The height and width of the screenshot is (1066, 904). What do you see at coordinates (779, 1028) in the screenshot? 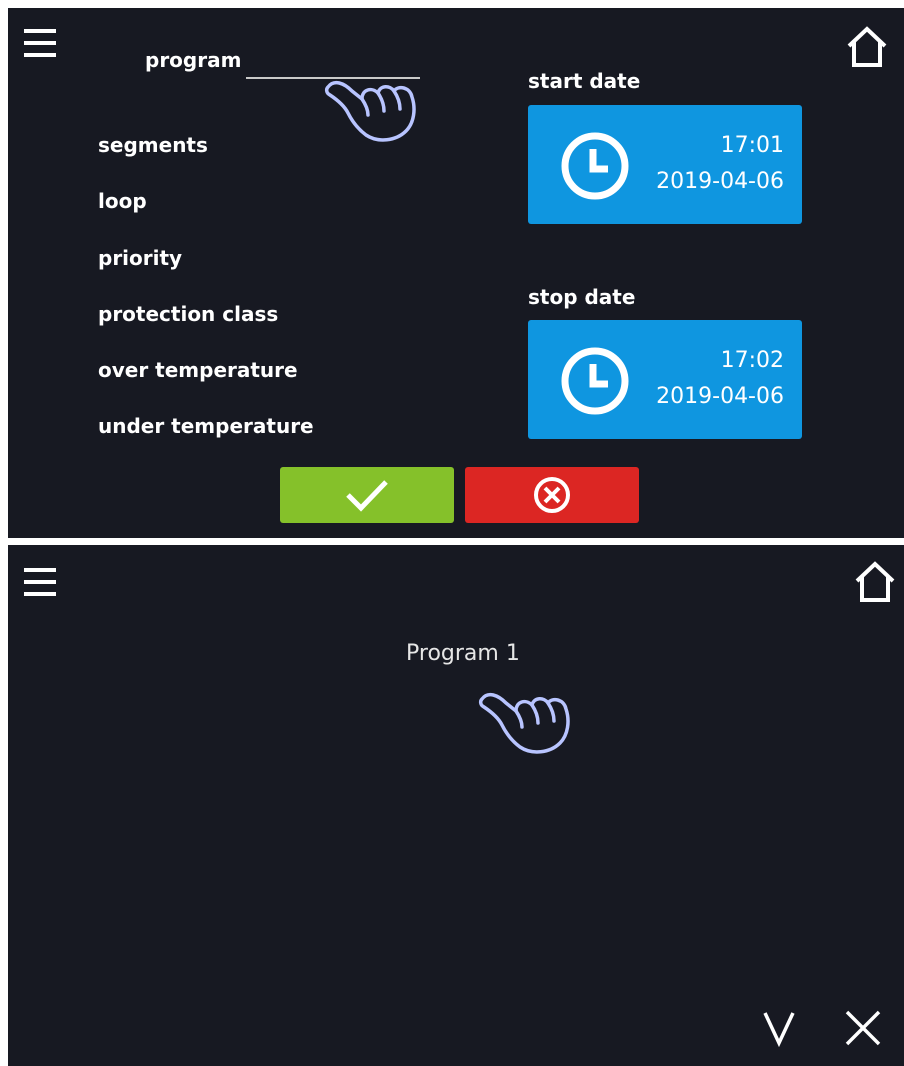
I see `chevron-down-icon` at bounding box center [779, 1028].